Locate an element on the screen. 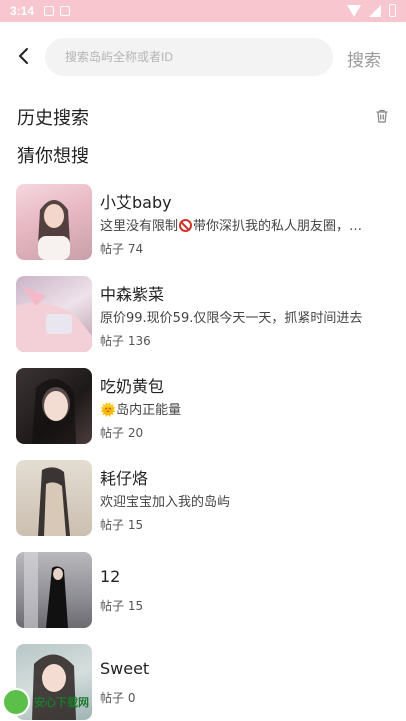 The image size is (406, 721). island-desc: 原价99.现价59.仅限今天一天，抓紧时间进去 is located at coordinates (231, 318).